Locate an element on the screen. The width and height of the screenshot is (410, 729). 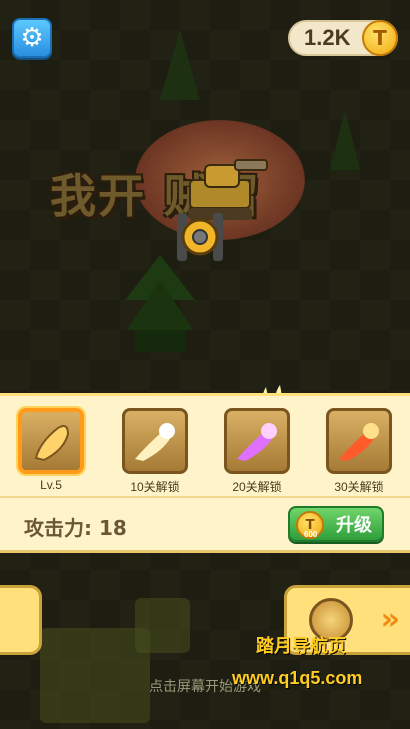
flame-shell-icon is located at coordinates (52, 443).